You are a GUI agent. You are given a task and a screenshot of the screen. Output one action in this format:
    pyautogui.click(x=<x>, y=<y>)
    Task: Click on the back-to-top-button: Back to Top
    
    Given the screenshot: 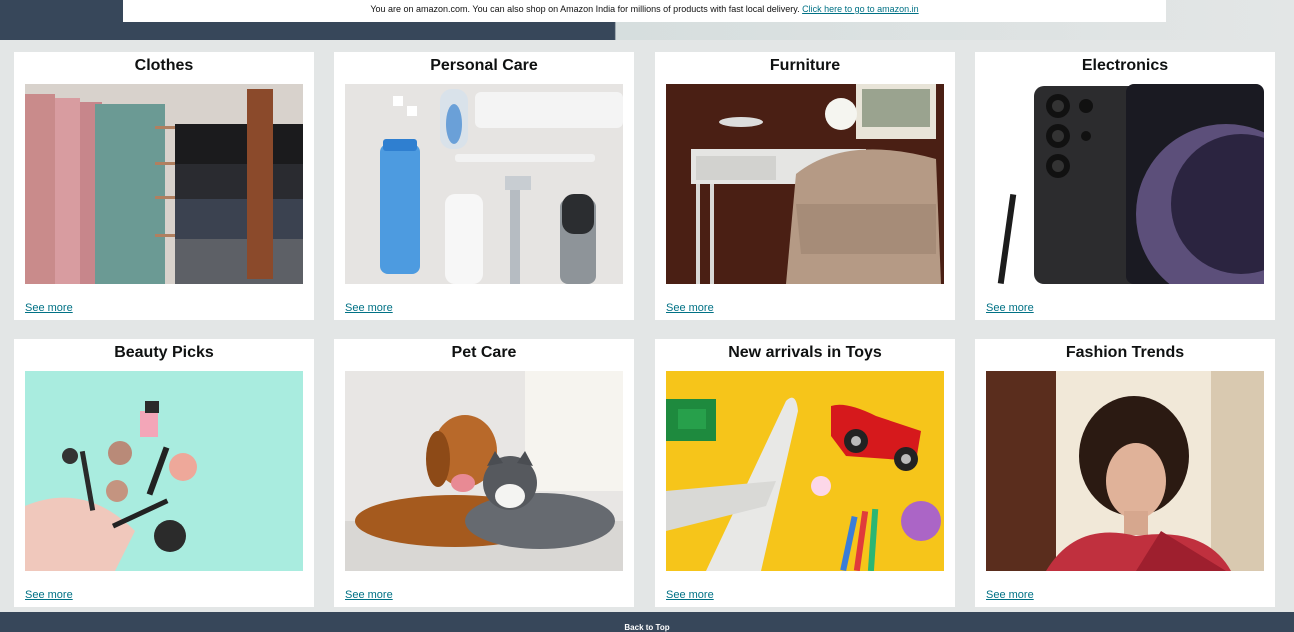 What is the action you would take?
    pyautogui.click(x=647, y=627)
    